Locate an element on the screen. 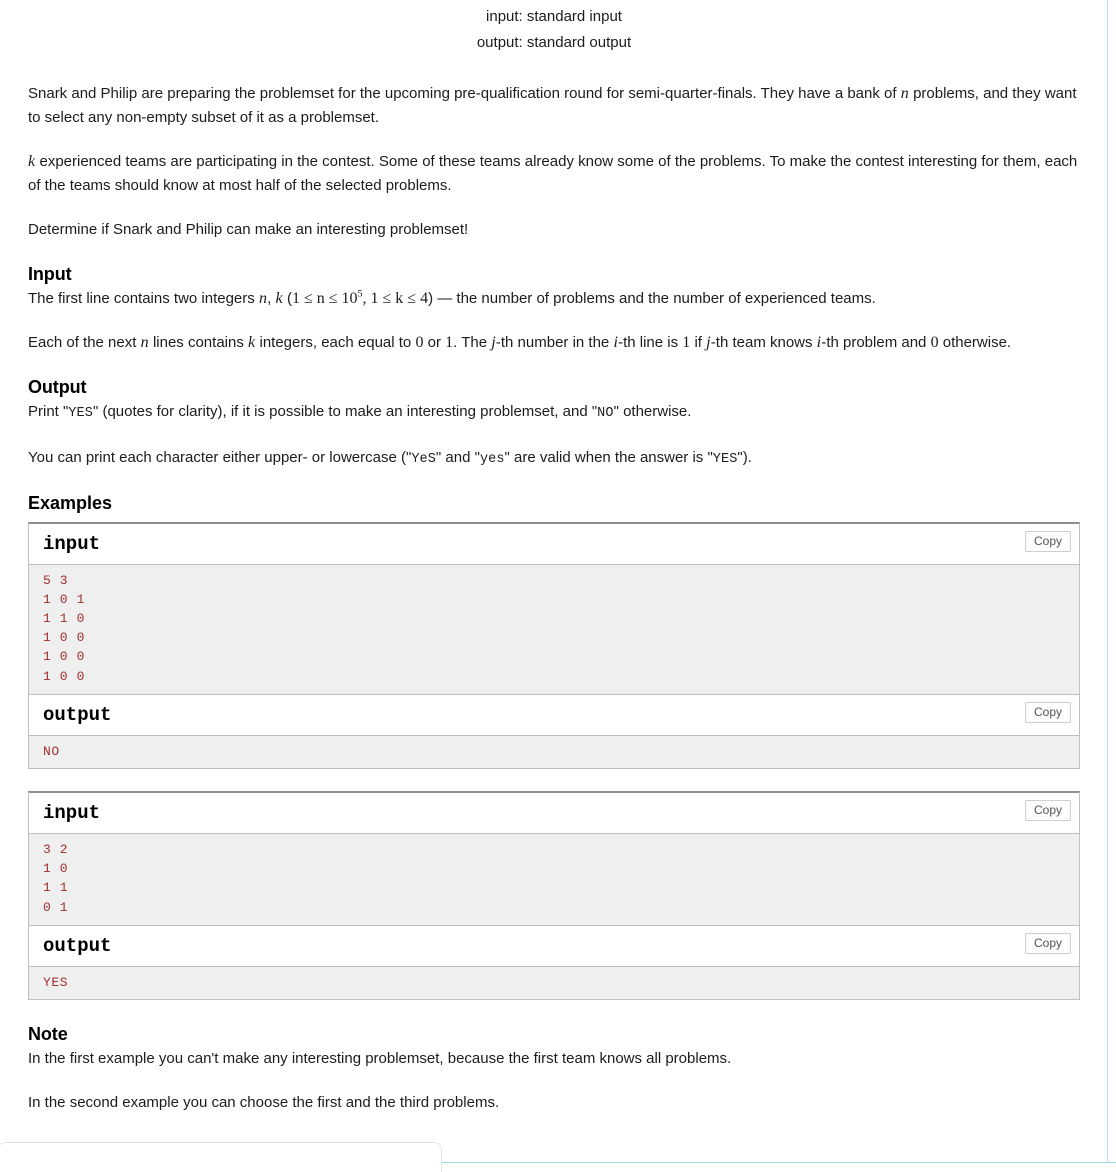 Image resolution: width=1116 pixels, height=1172 pixels. sample-2-input-header: input Copy is located at coordinates (554, 812).